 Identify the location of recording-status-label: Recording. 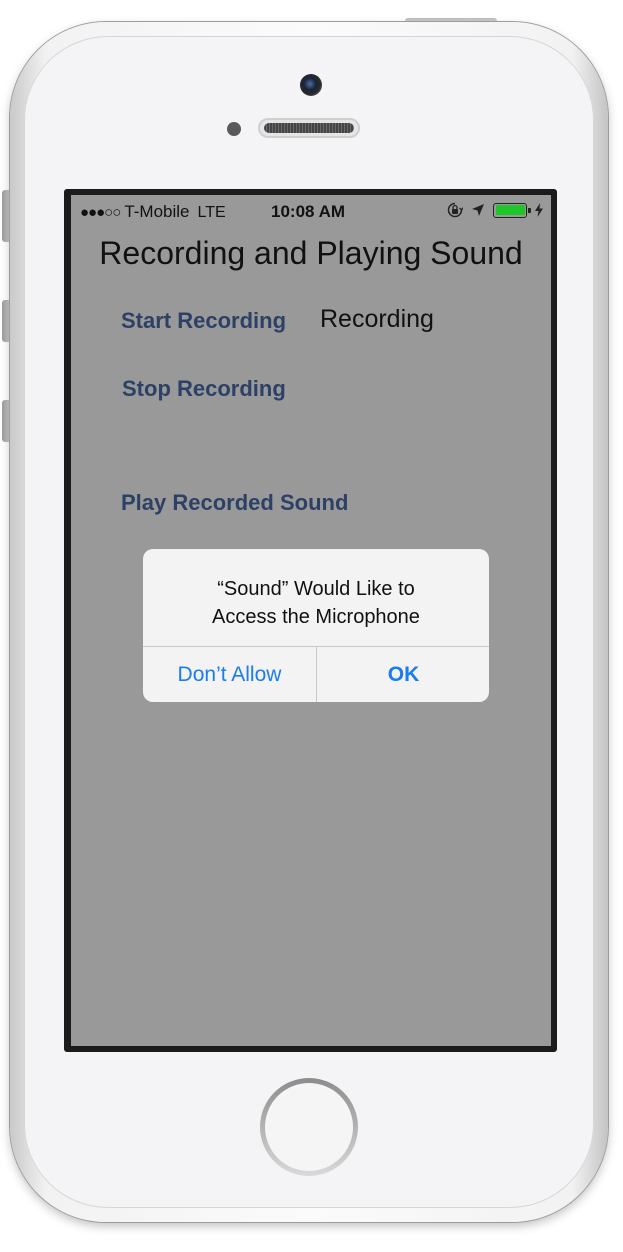
(377, 319).